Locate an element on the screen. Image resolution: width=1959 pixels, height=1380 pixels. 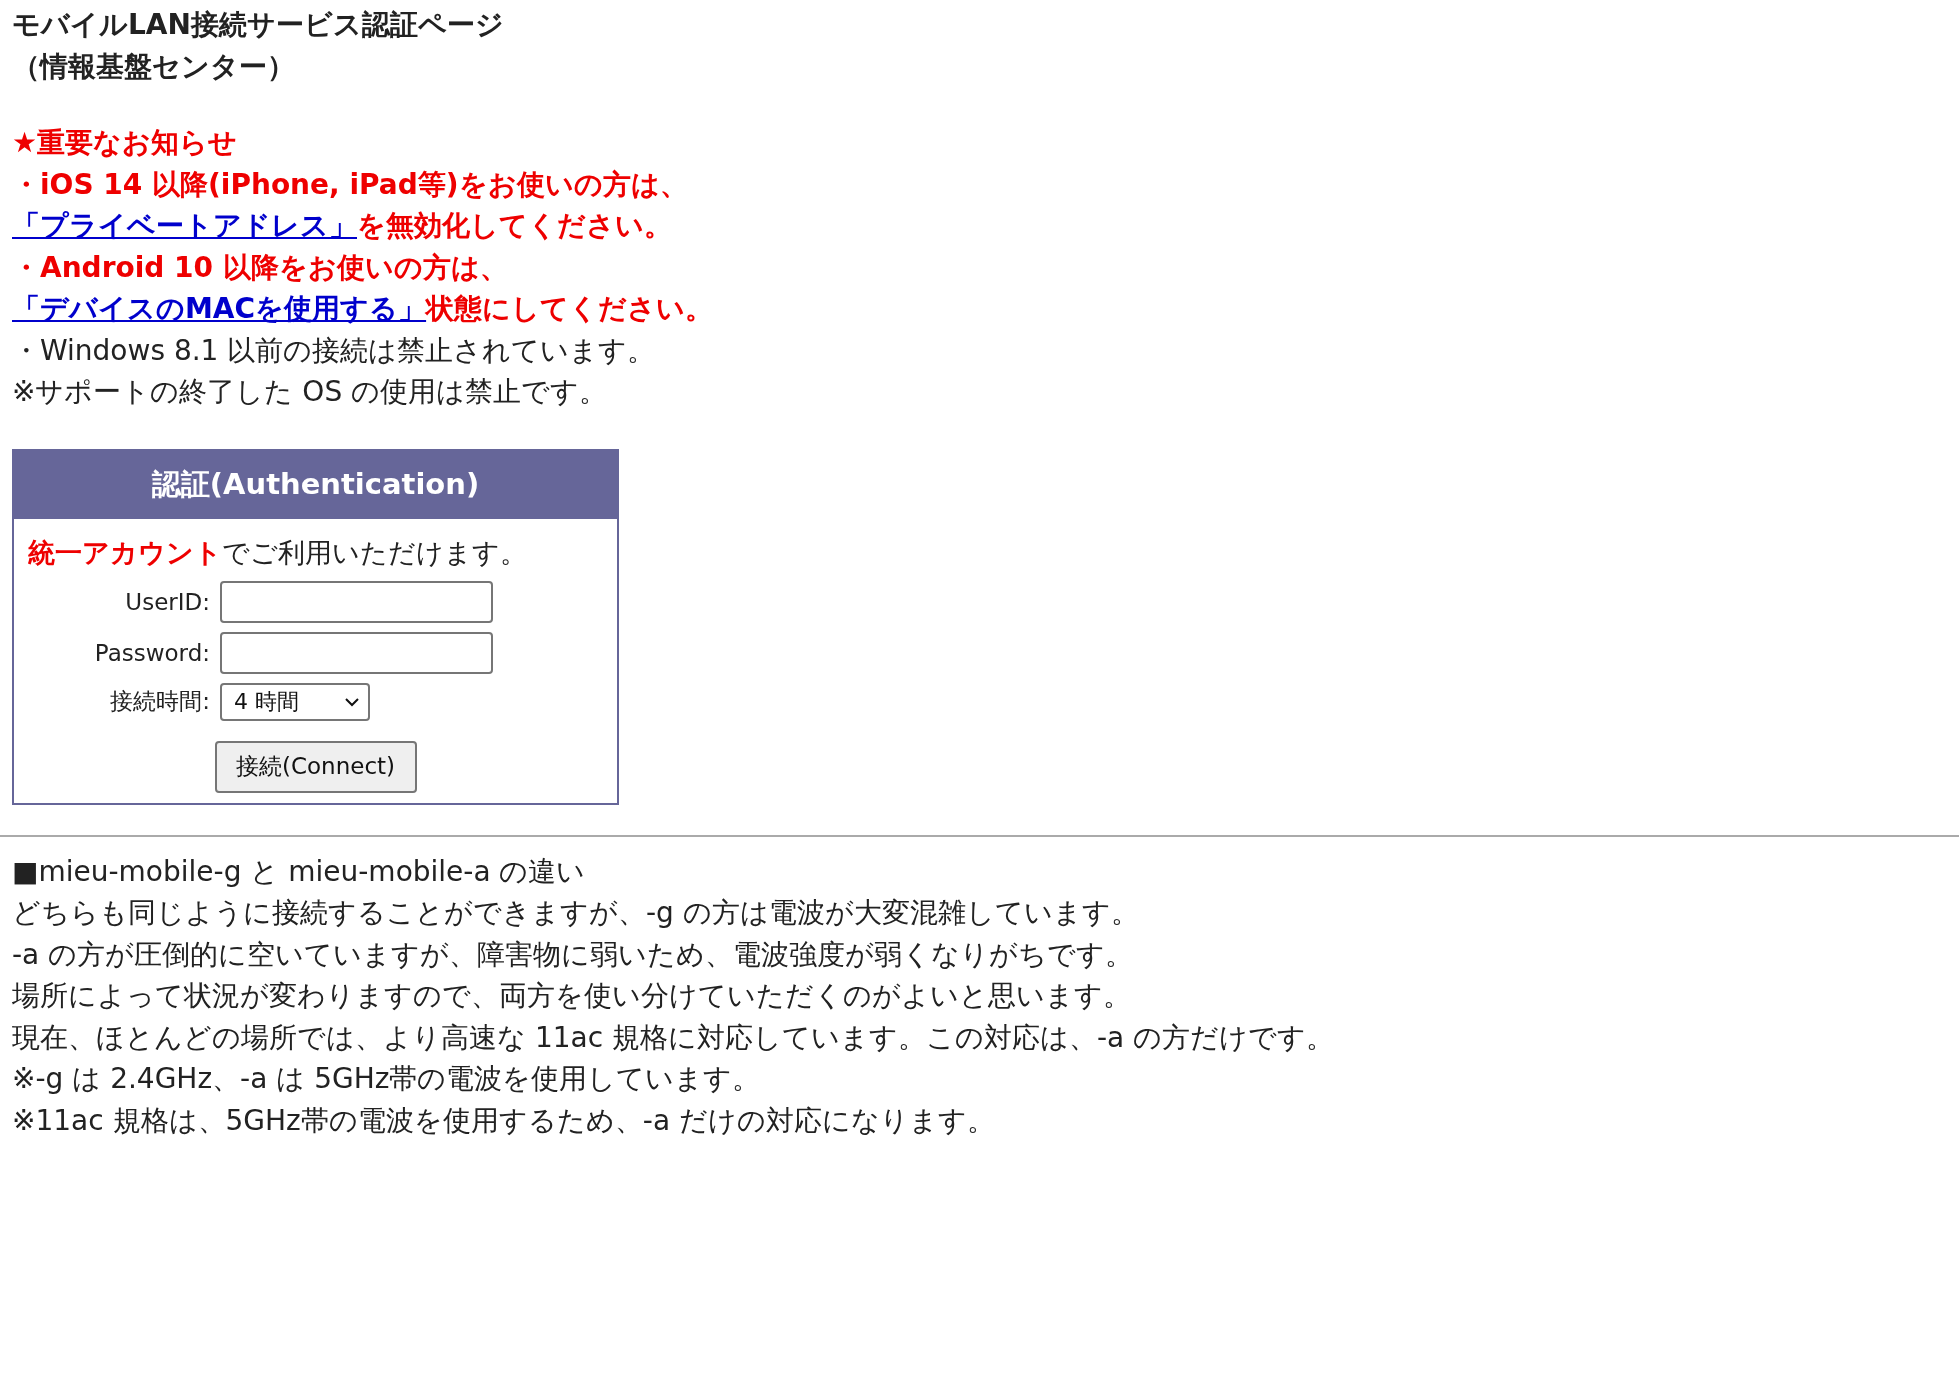
notes-text: ※11ac 規格は、5GHz帯の電波を使用するため、-a だけの対応になります。 is located at coordinates (503, 1120).